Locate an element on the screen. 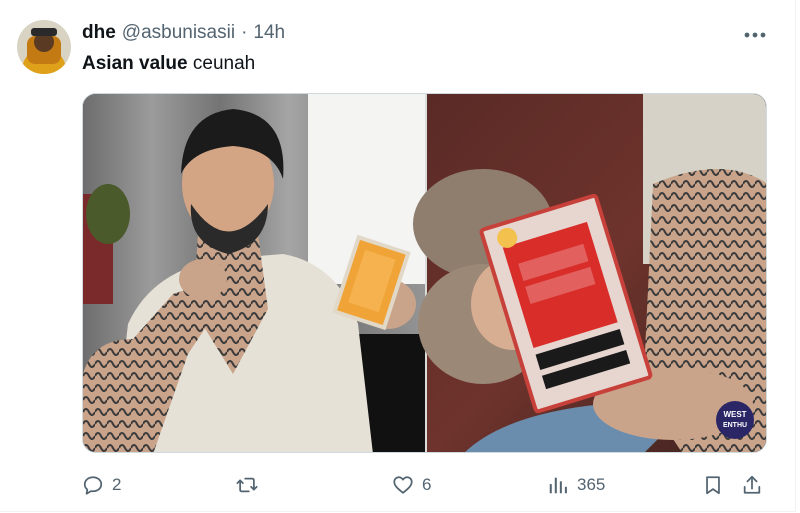 The height and width of the screenshot is (513, 800). repost-icon is located at coordinates (247, 485).